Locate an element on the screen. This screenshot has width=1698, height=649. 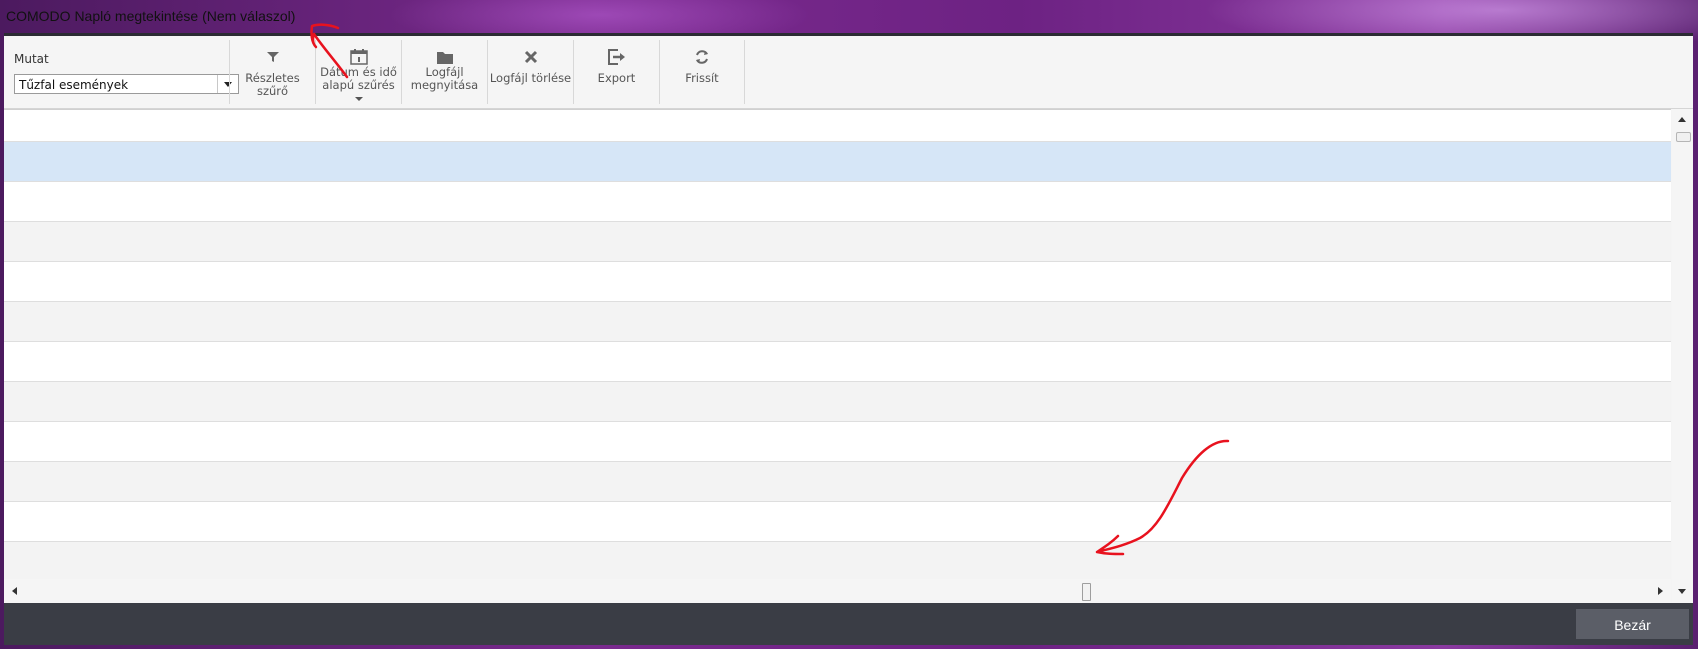
refresh-button: Frissít is located at coordinates (702, 72).